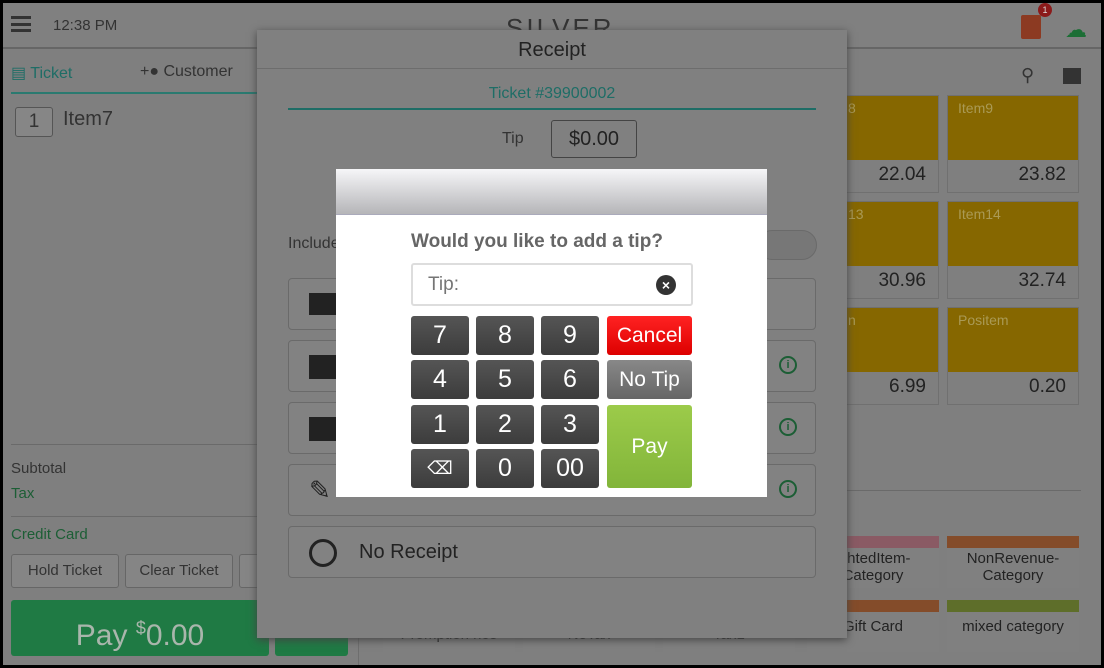 This screenshot has height=668, width=1104. Describe the element at coordinates (551, 192) in the screenshot. I see `dialog-header` at that location.